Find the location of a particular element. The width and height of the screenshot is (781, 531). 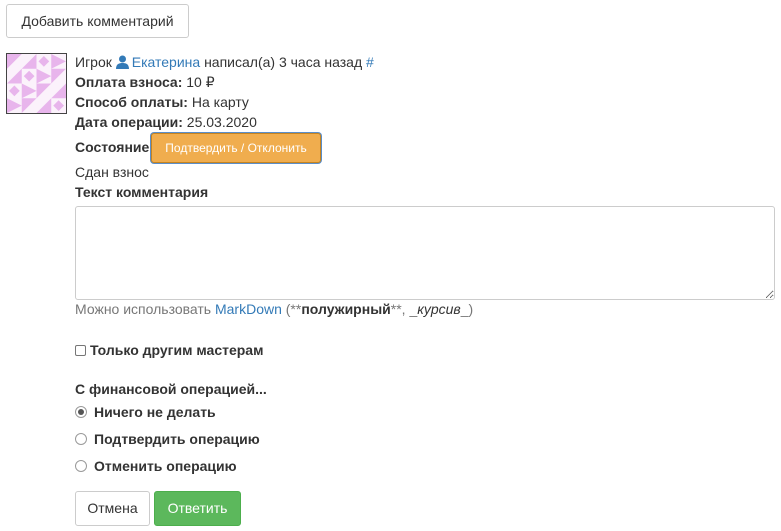

hint-bold: полужирный is located at coordinates (346, 309).